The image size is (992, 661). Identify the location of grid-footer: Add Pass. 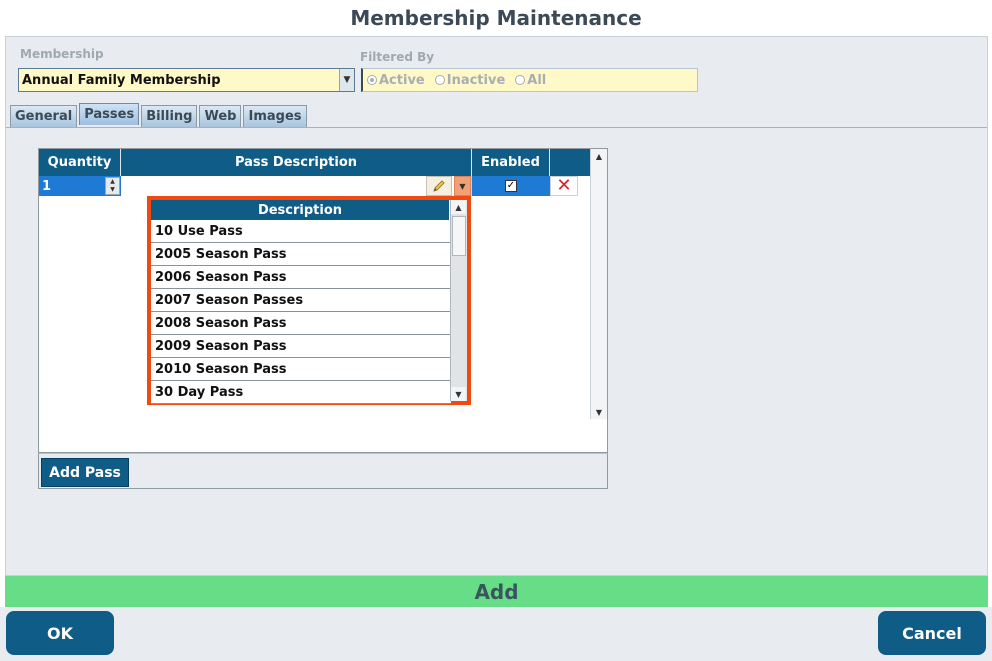
(323, 471).